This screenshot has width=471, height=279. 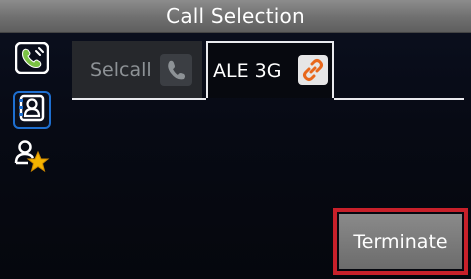 I want to click on tab-ale-3g: ALE 3G, so click(x=270, y=69).